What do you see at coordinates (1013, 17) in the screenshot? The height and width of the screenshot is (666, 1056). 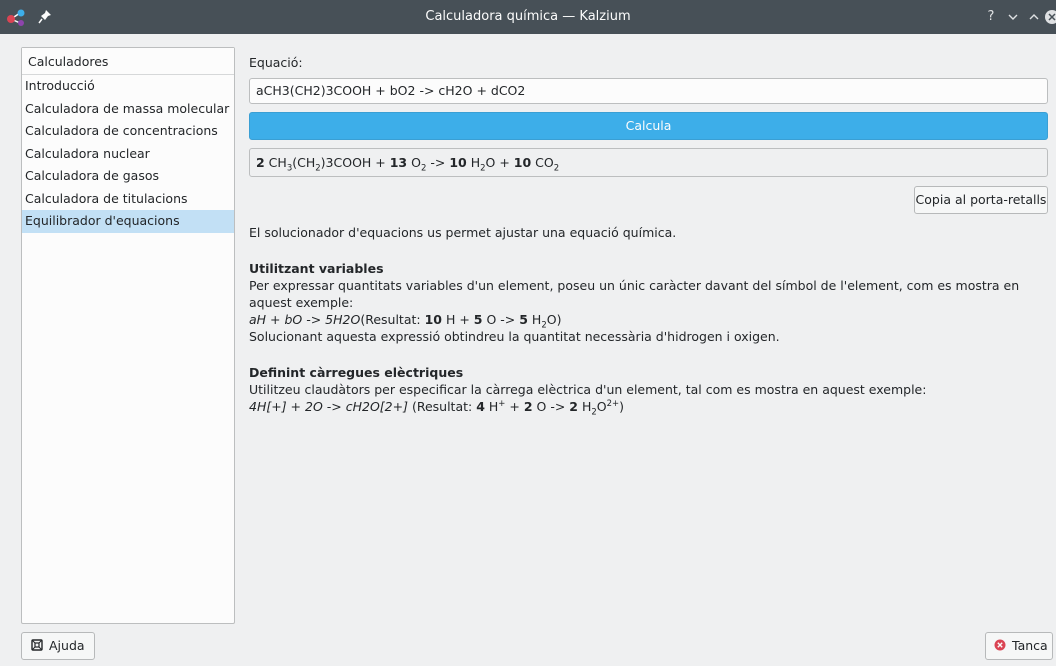 I see `minimize-icon` at bounding box center [1013, 17].